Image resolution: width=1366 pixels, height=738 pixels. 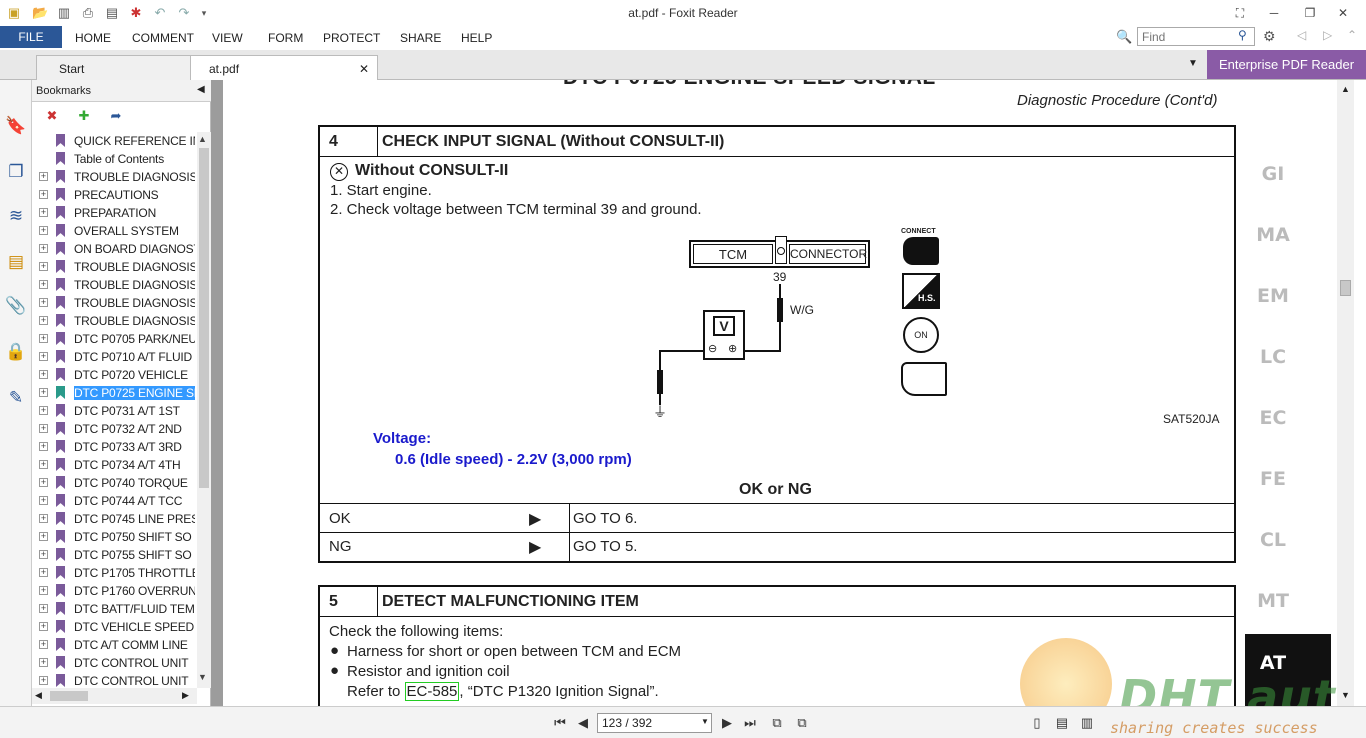 What do you see at coordinates (114, 501) in the screenshot?
I see `bookmark-item: + DTC P0744 A/T TCC` at bounding box center [114, 501].